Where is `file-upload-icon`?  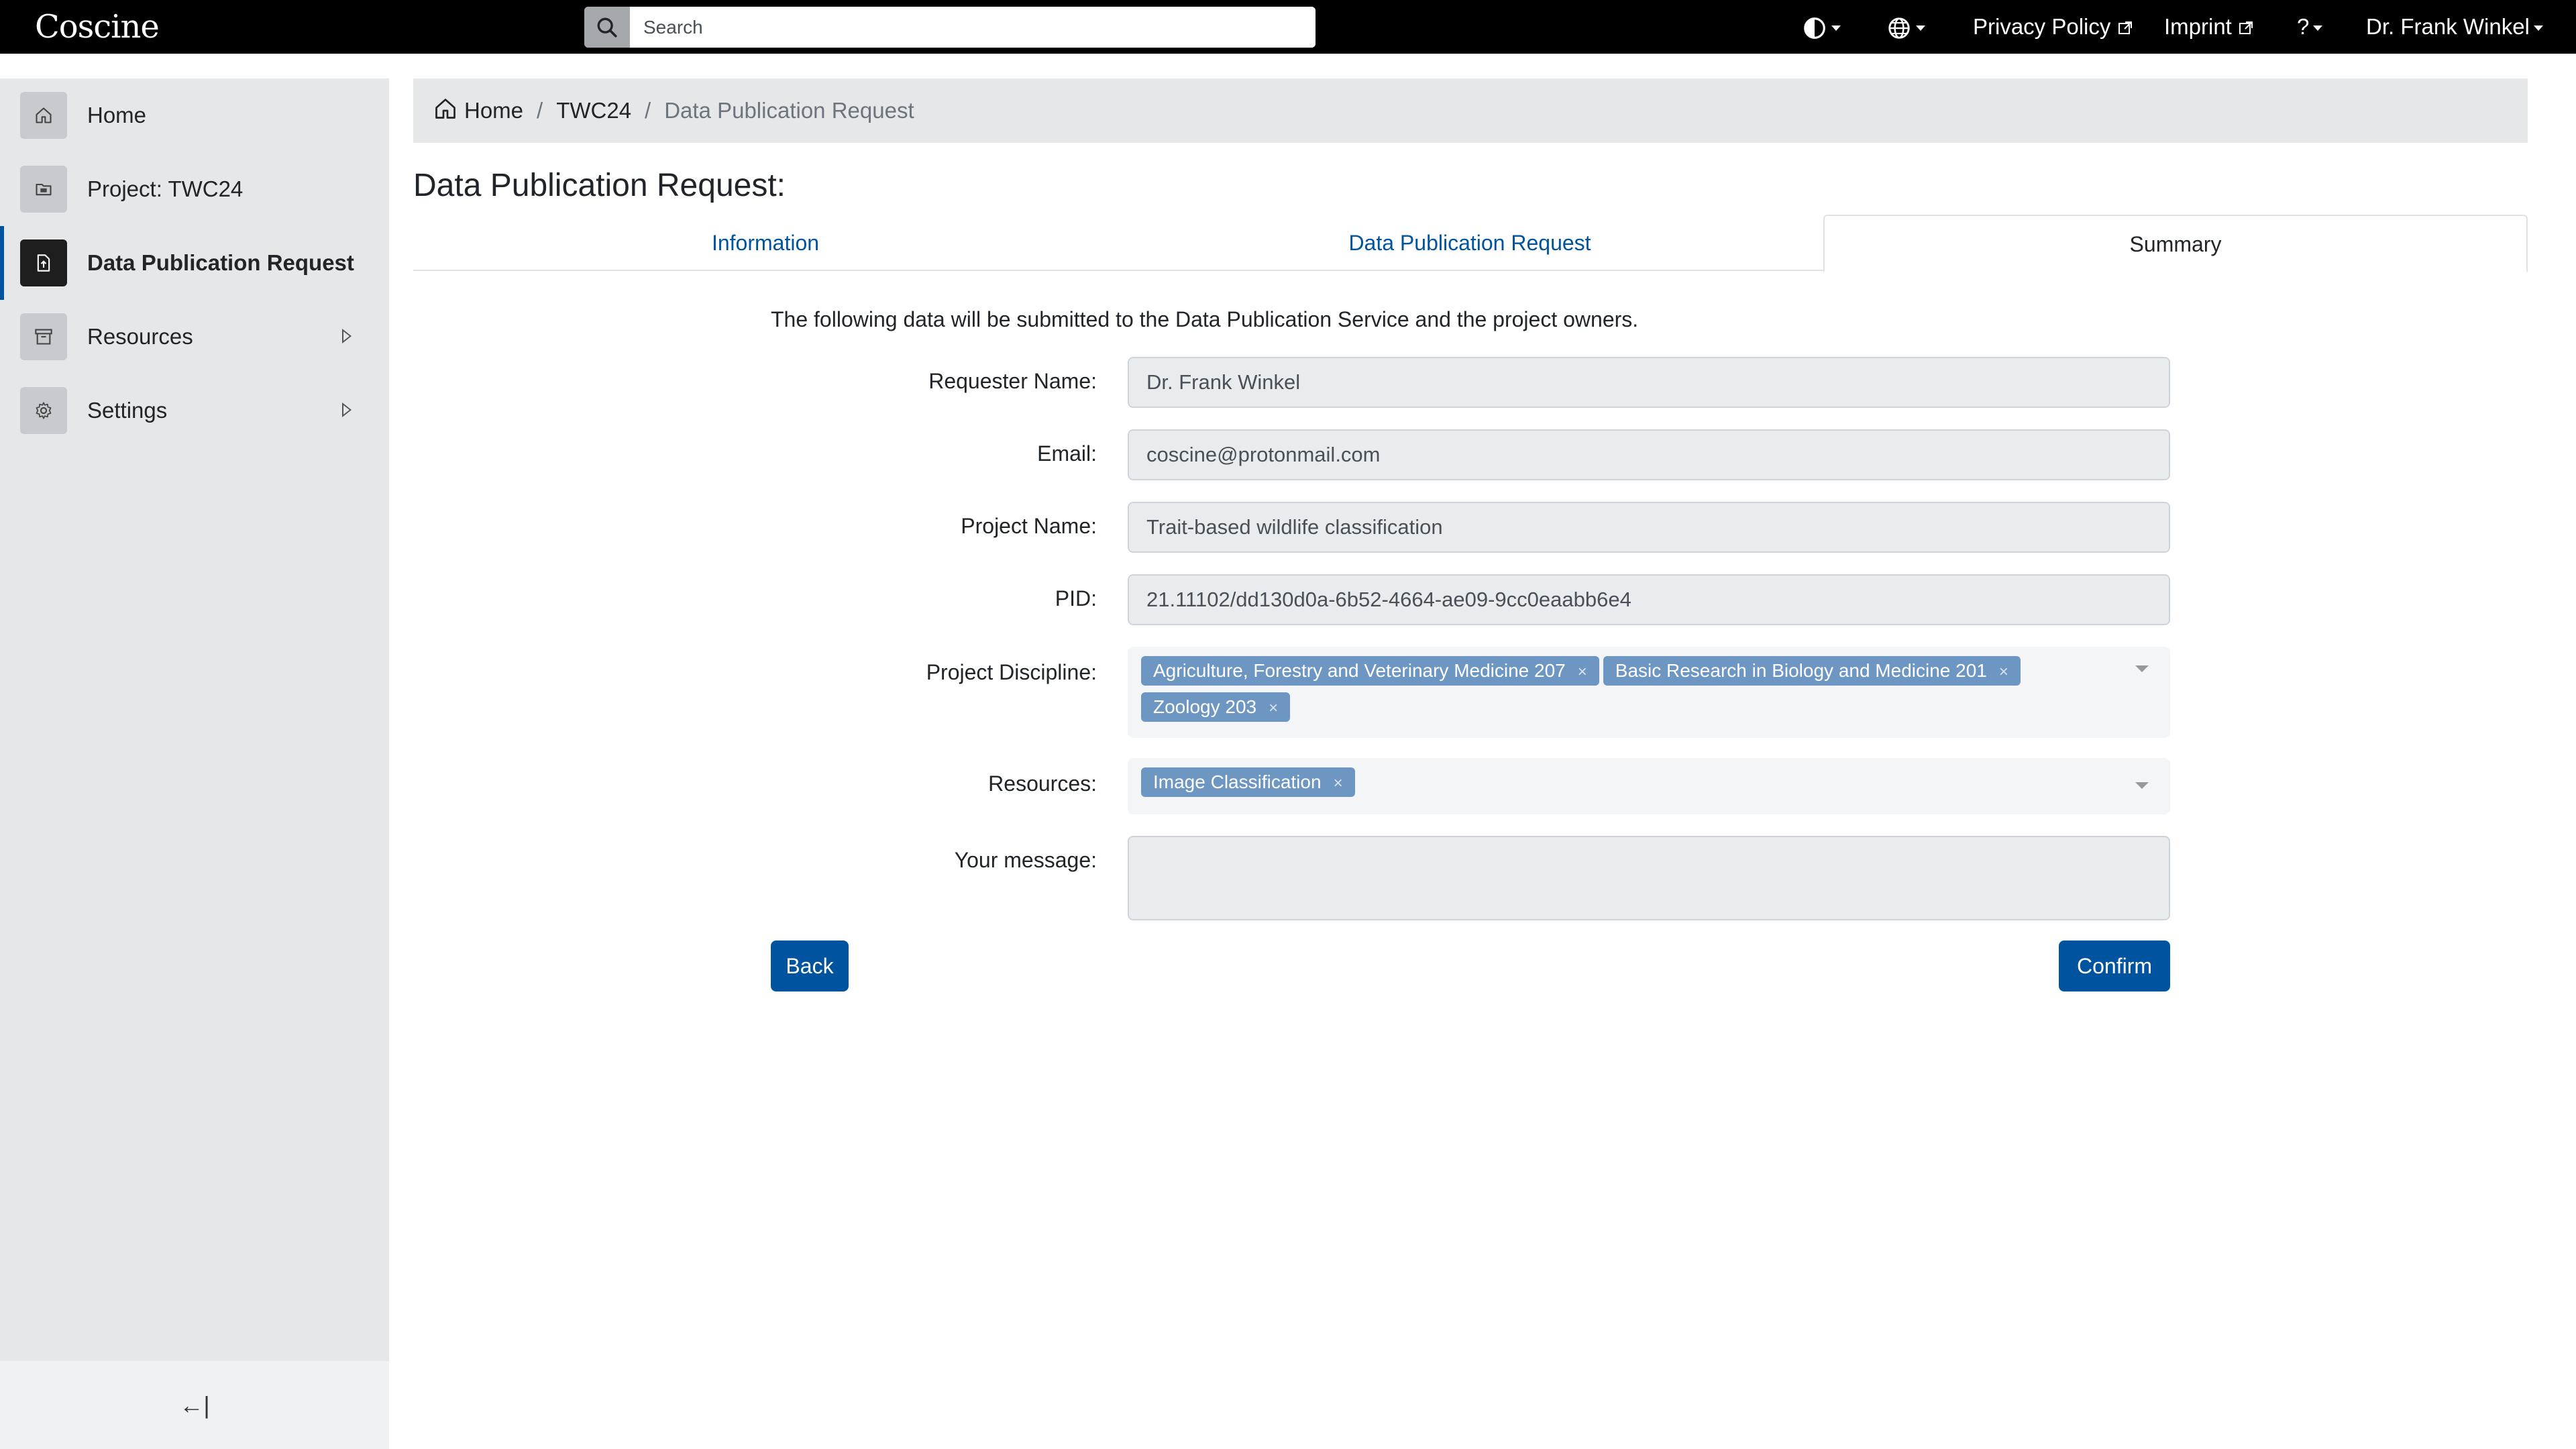
file-upload-icon is located at coordinates (43, 263).